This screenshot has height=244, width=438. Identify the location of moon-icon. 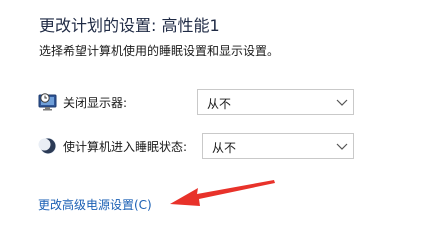
(47, 146).